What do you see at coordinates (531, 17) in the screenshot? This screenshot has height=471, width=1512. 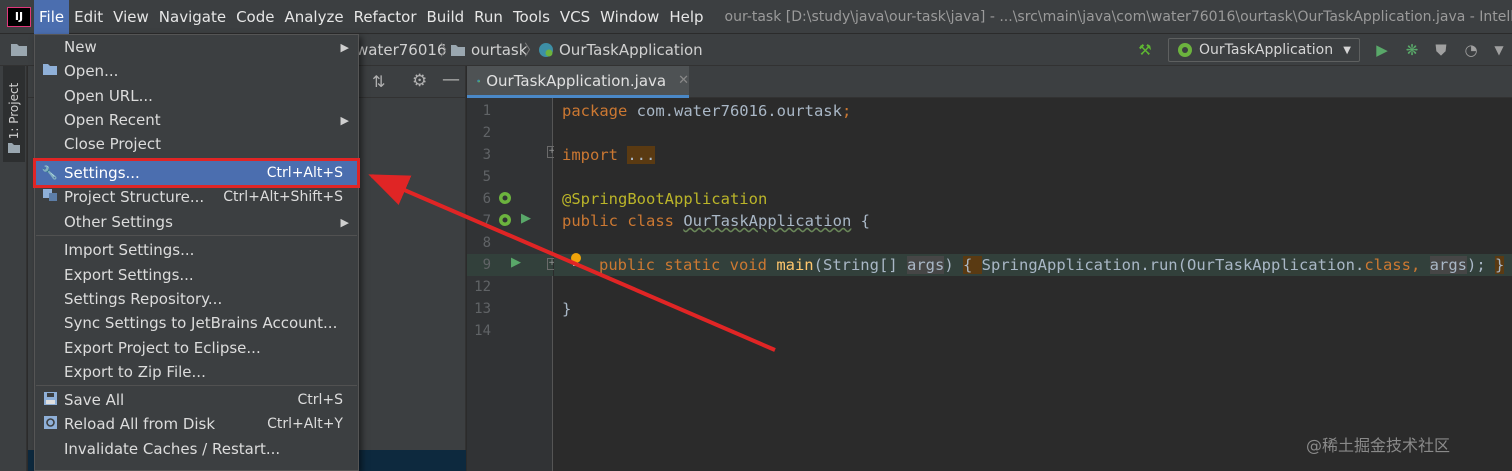 I see `menu-tools: Tools` at bounding box center [531, 17].